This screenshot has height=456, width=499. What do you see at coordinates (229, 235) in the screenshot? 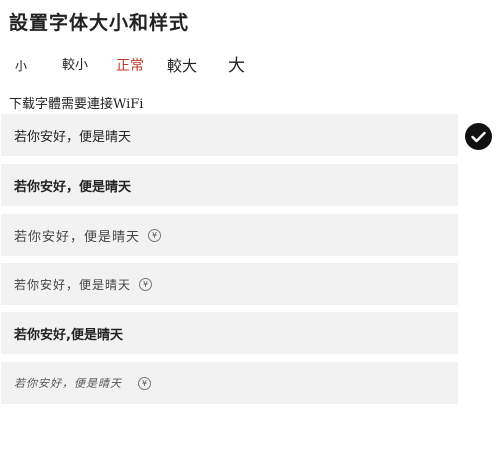
I see `font-option-3: 若你安好，便是晴天 ¥` at bounding box center [229, 235].